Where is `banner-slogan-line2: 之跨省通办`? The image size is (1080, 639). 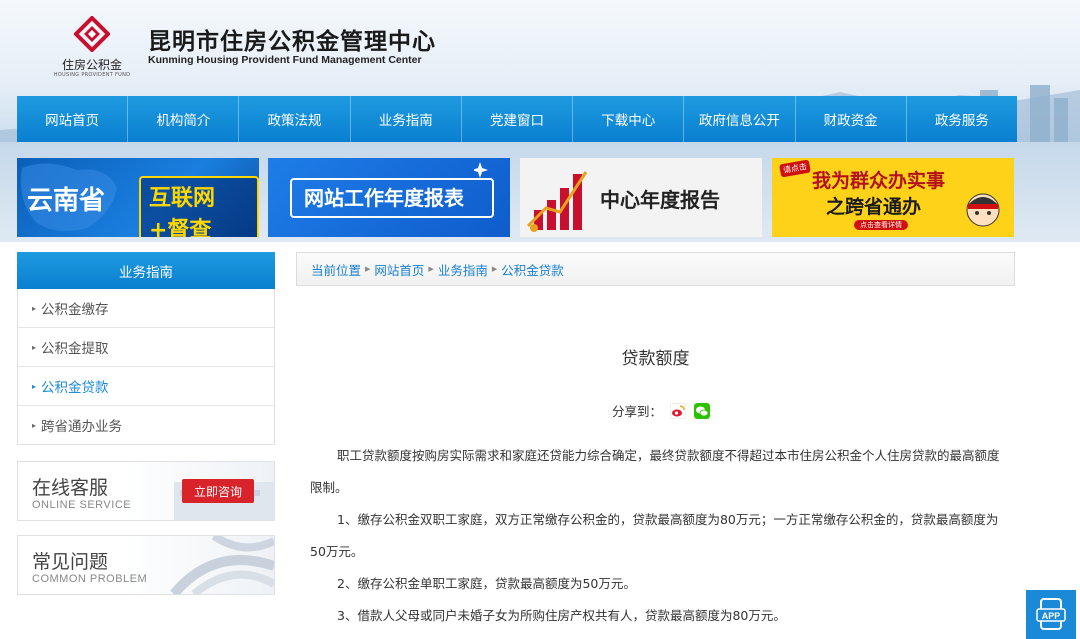
banner-slogan-line2: 之跨省通办 is located at coordinates (874, 207).